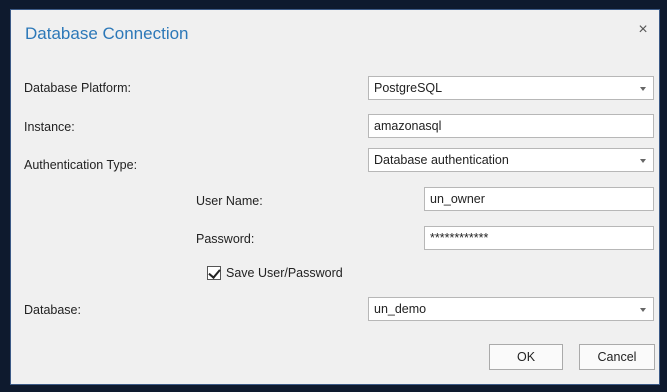  I want to click on database-platform-value: PostgreSQL, so click(408, 88).